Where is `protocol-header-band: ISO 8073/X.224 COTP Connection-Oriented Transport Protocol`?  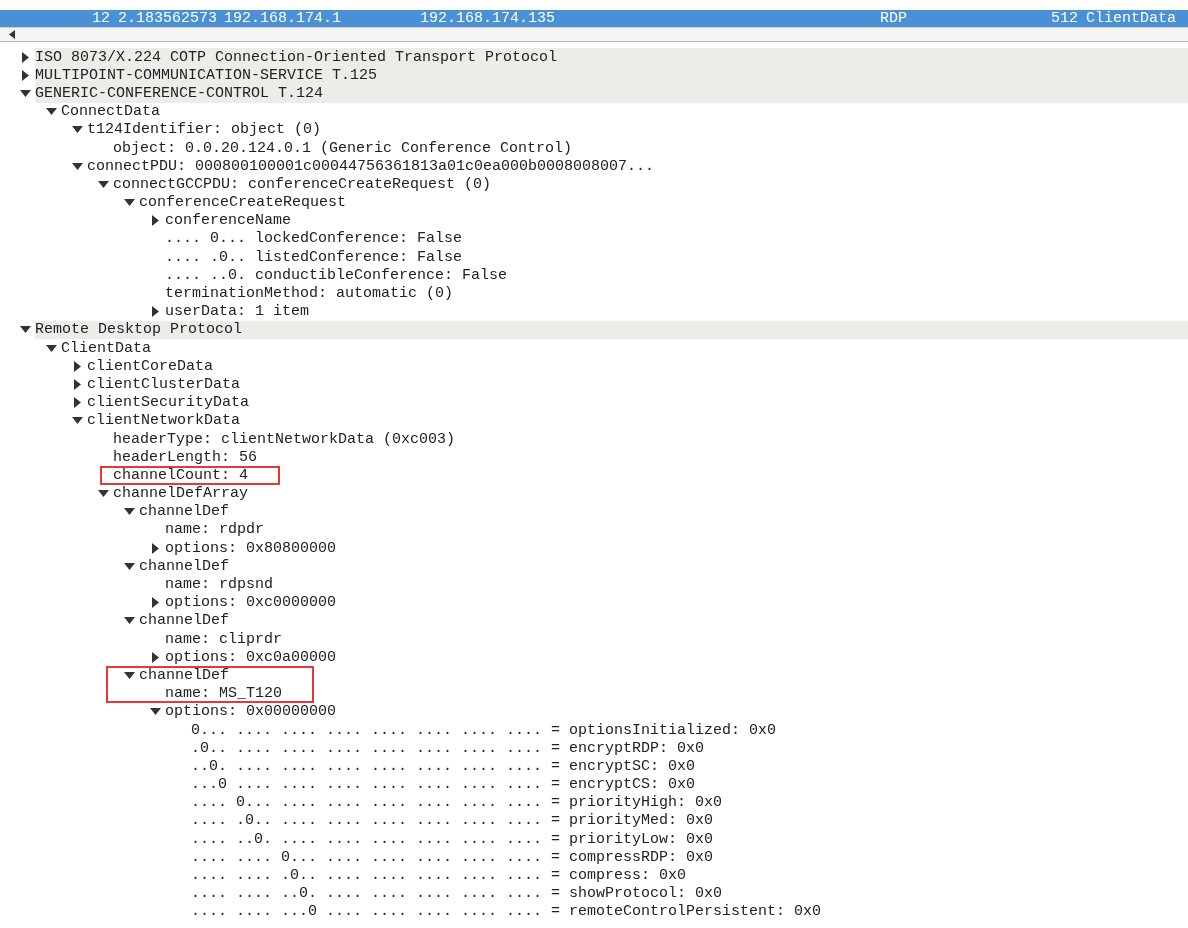
protocol-header-band: ISO 8073/X.224 COTP Connection-Oriented Transport Protocol is located at coordinates (611, 57).